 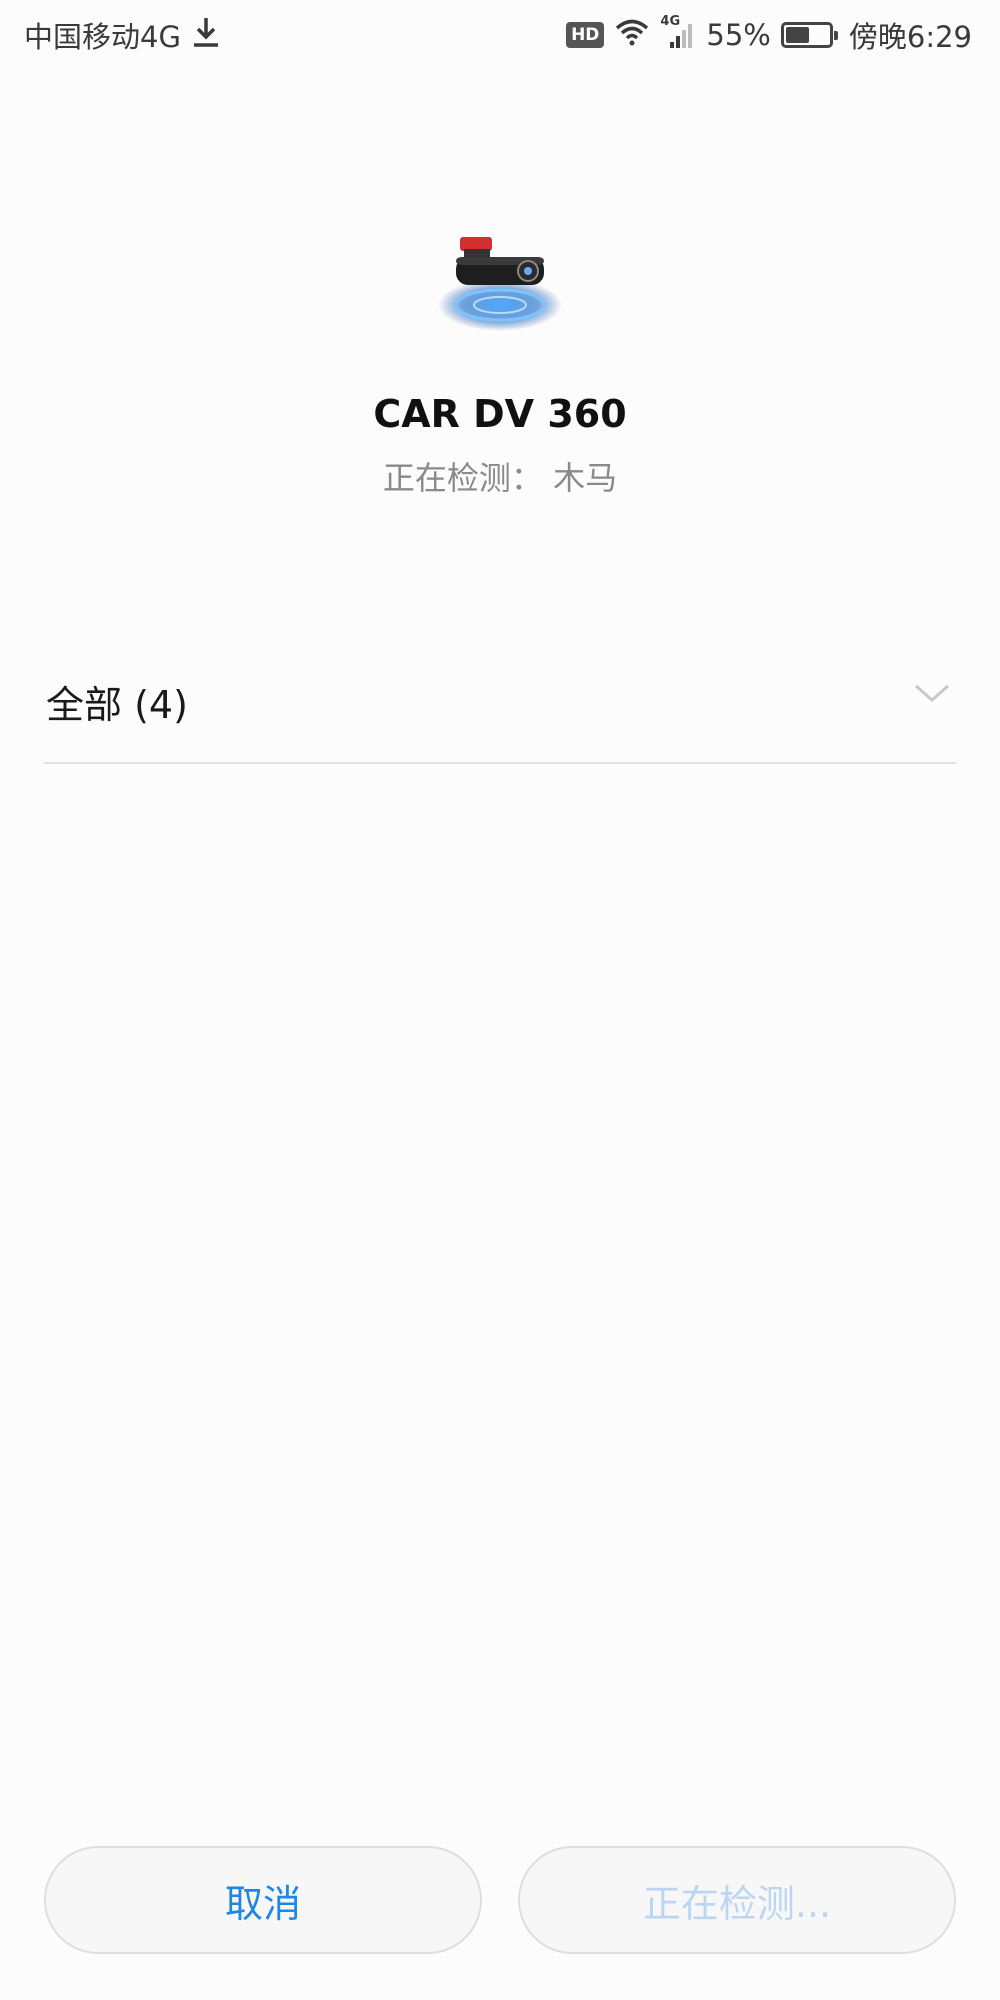 I want to click on battery-icon, so click(x=809, y=35).